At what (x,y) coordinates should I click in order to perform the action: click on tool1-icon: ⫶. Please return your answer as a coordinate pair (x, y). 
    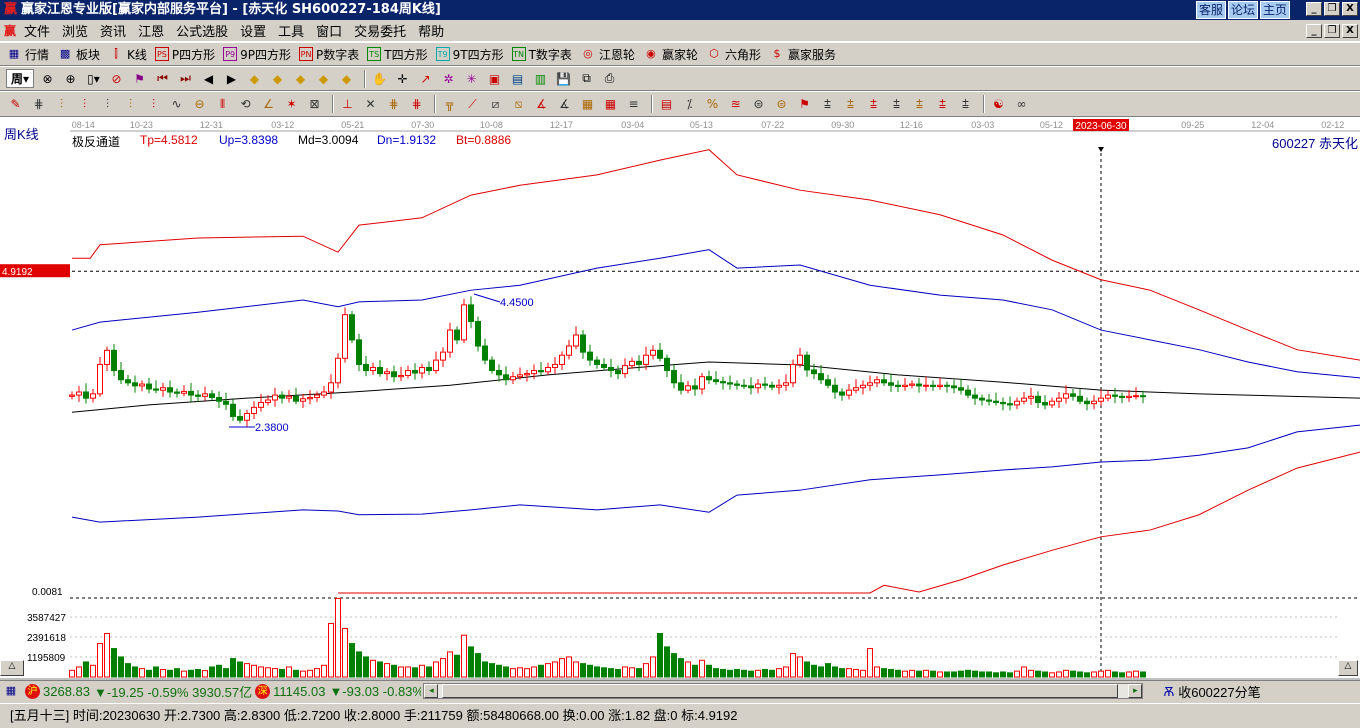
    Looking at the image, I should click on (61, 104).